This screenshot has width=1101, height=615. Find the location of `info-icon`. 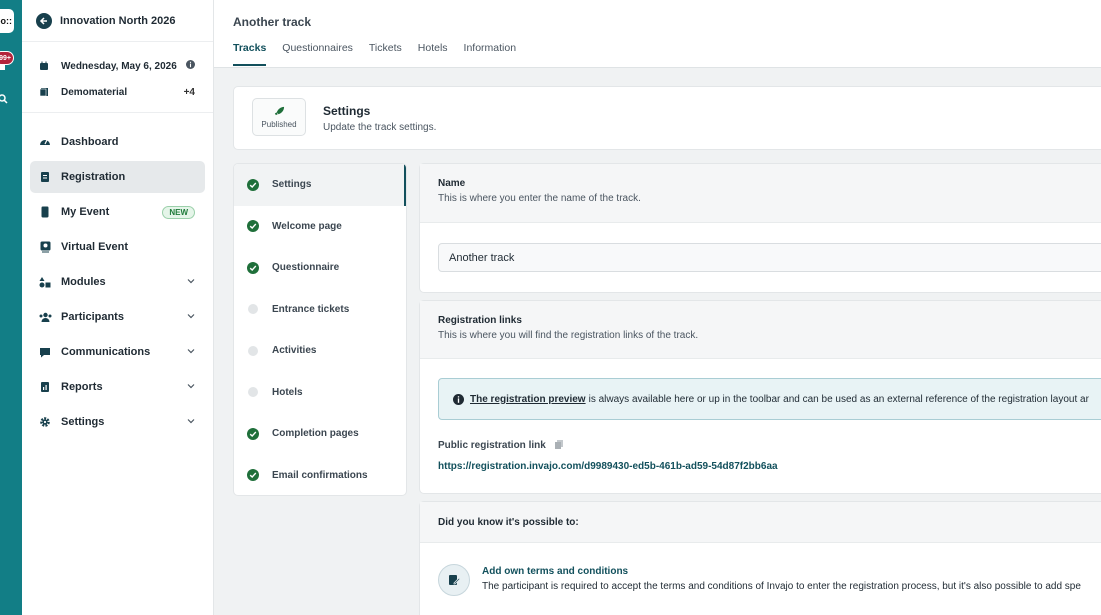

info-icon is located at coordinates (190, 66).